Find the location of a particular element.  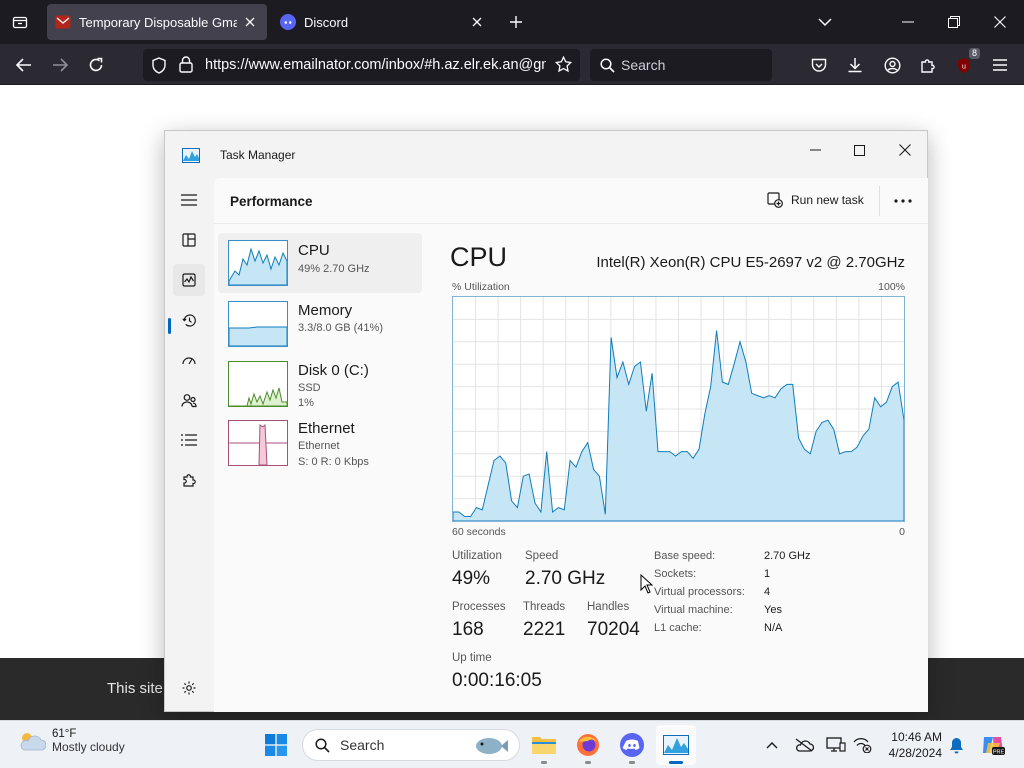

more-options-button is located at coordinates (903, 201).